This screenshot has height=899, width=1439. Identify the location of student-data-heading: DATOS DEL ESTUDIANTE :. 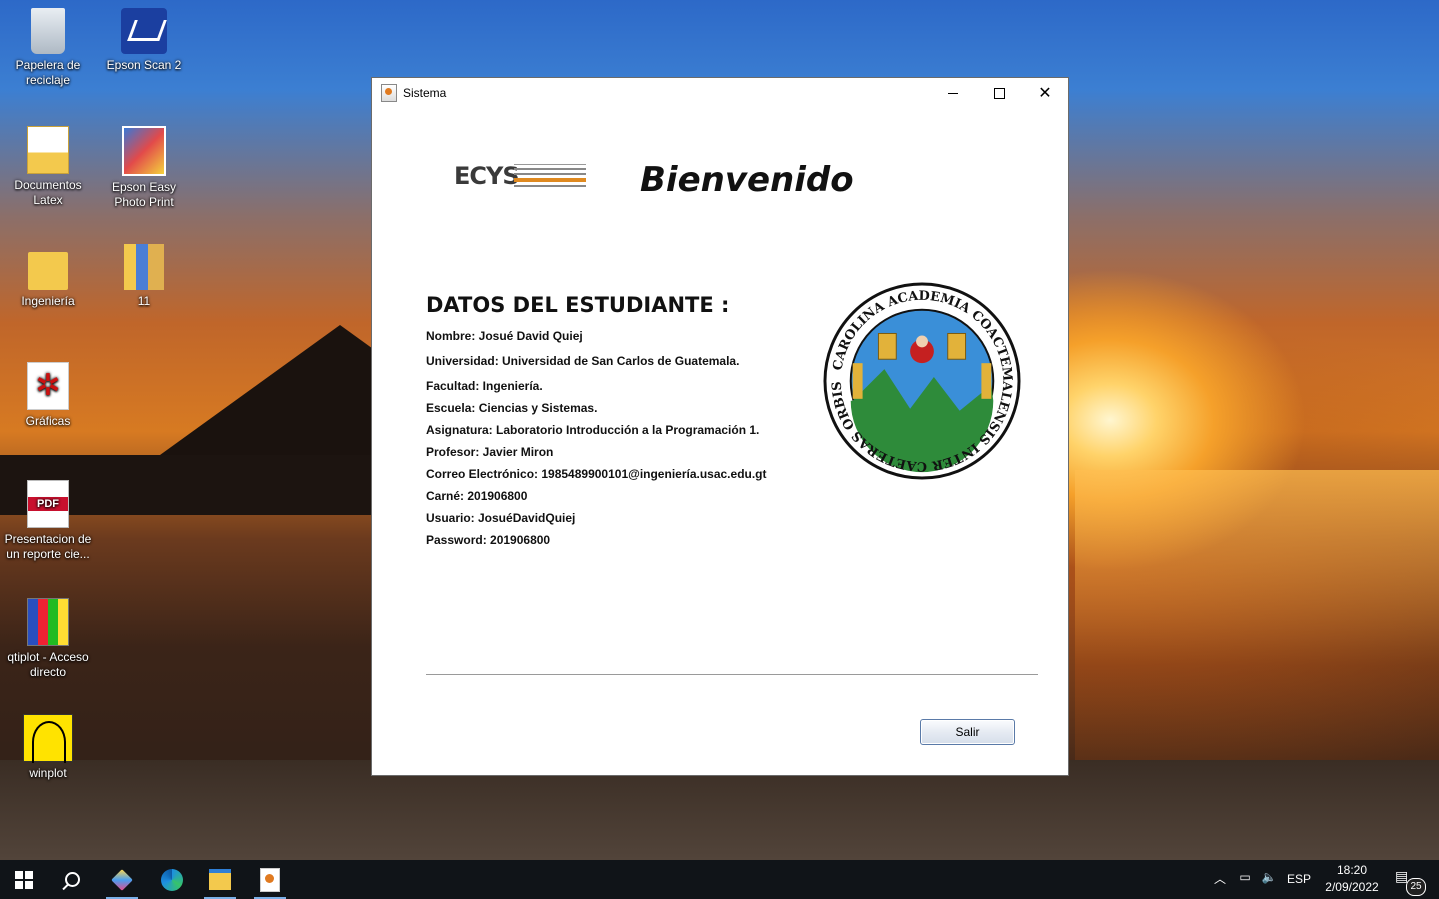
(578, 305).